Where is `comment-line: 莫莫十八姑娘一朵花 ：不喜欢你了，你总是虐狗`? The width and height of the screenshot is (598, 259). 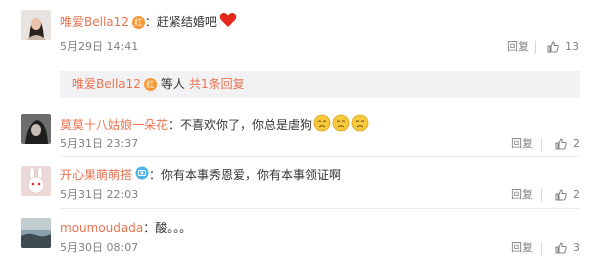
comment-line: 莫莫十八姑娘一朵花 ：不喜欢你了，你总是虐狗 is located at coordinates (214, 125).